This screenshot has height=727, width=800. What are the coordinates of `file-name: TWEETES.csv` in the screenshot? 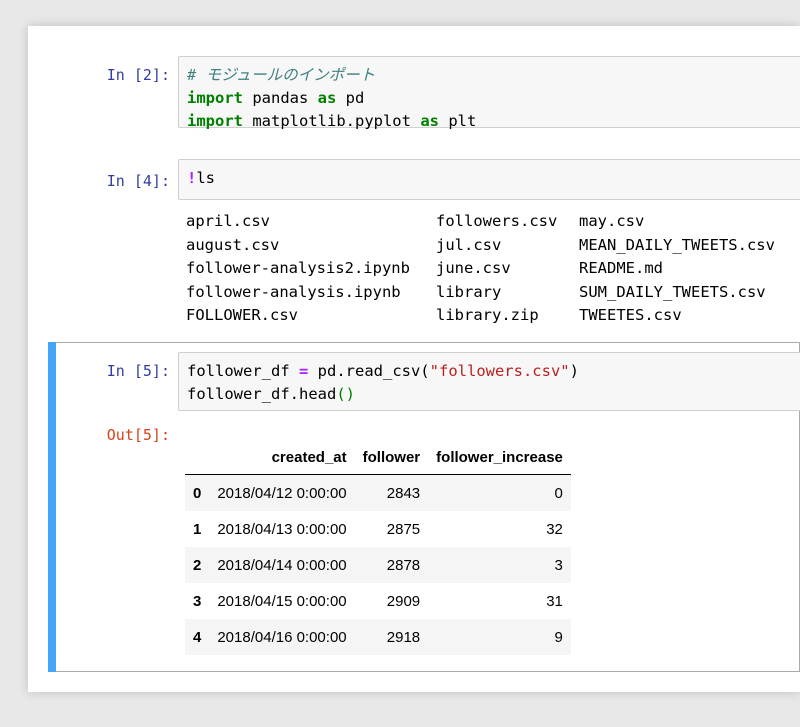 It's located at (630, 315).